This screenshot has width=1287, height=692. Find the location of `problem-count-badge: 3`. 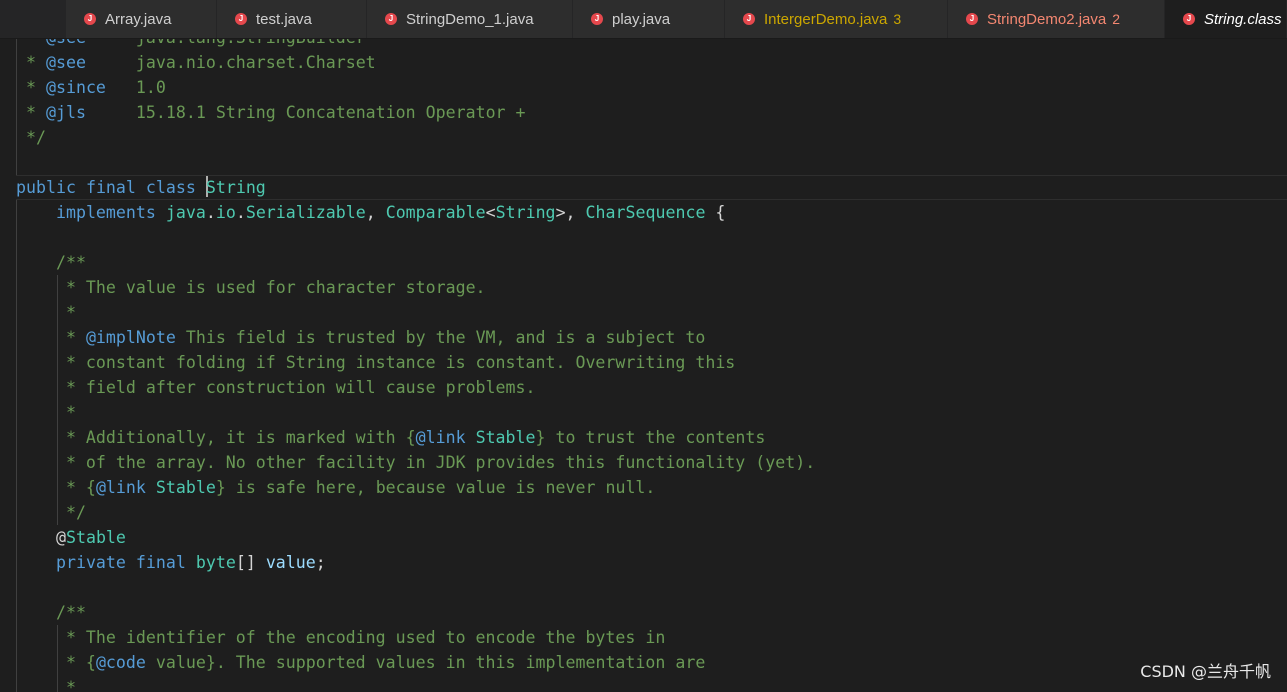

problem-count-badge: 3 is located at coordinates (897, 19).